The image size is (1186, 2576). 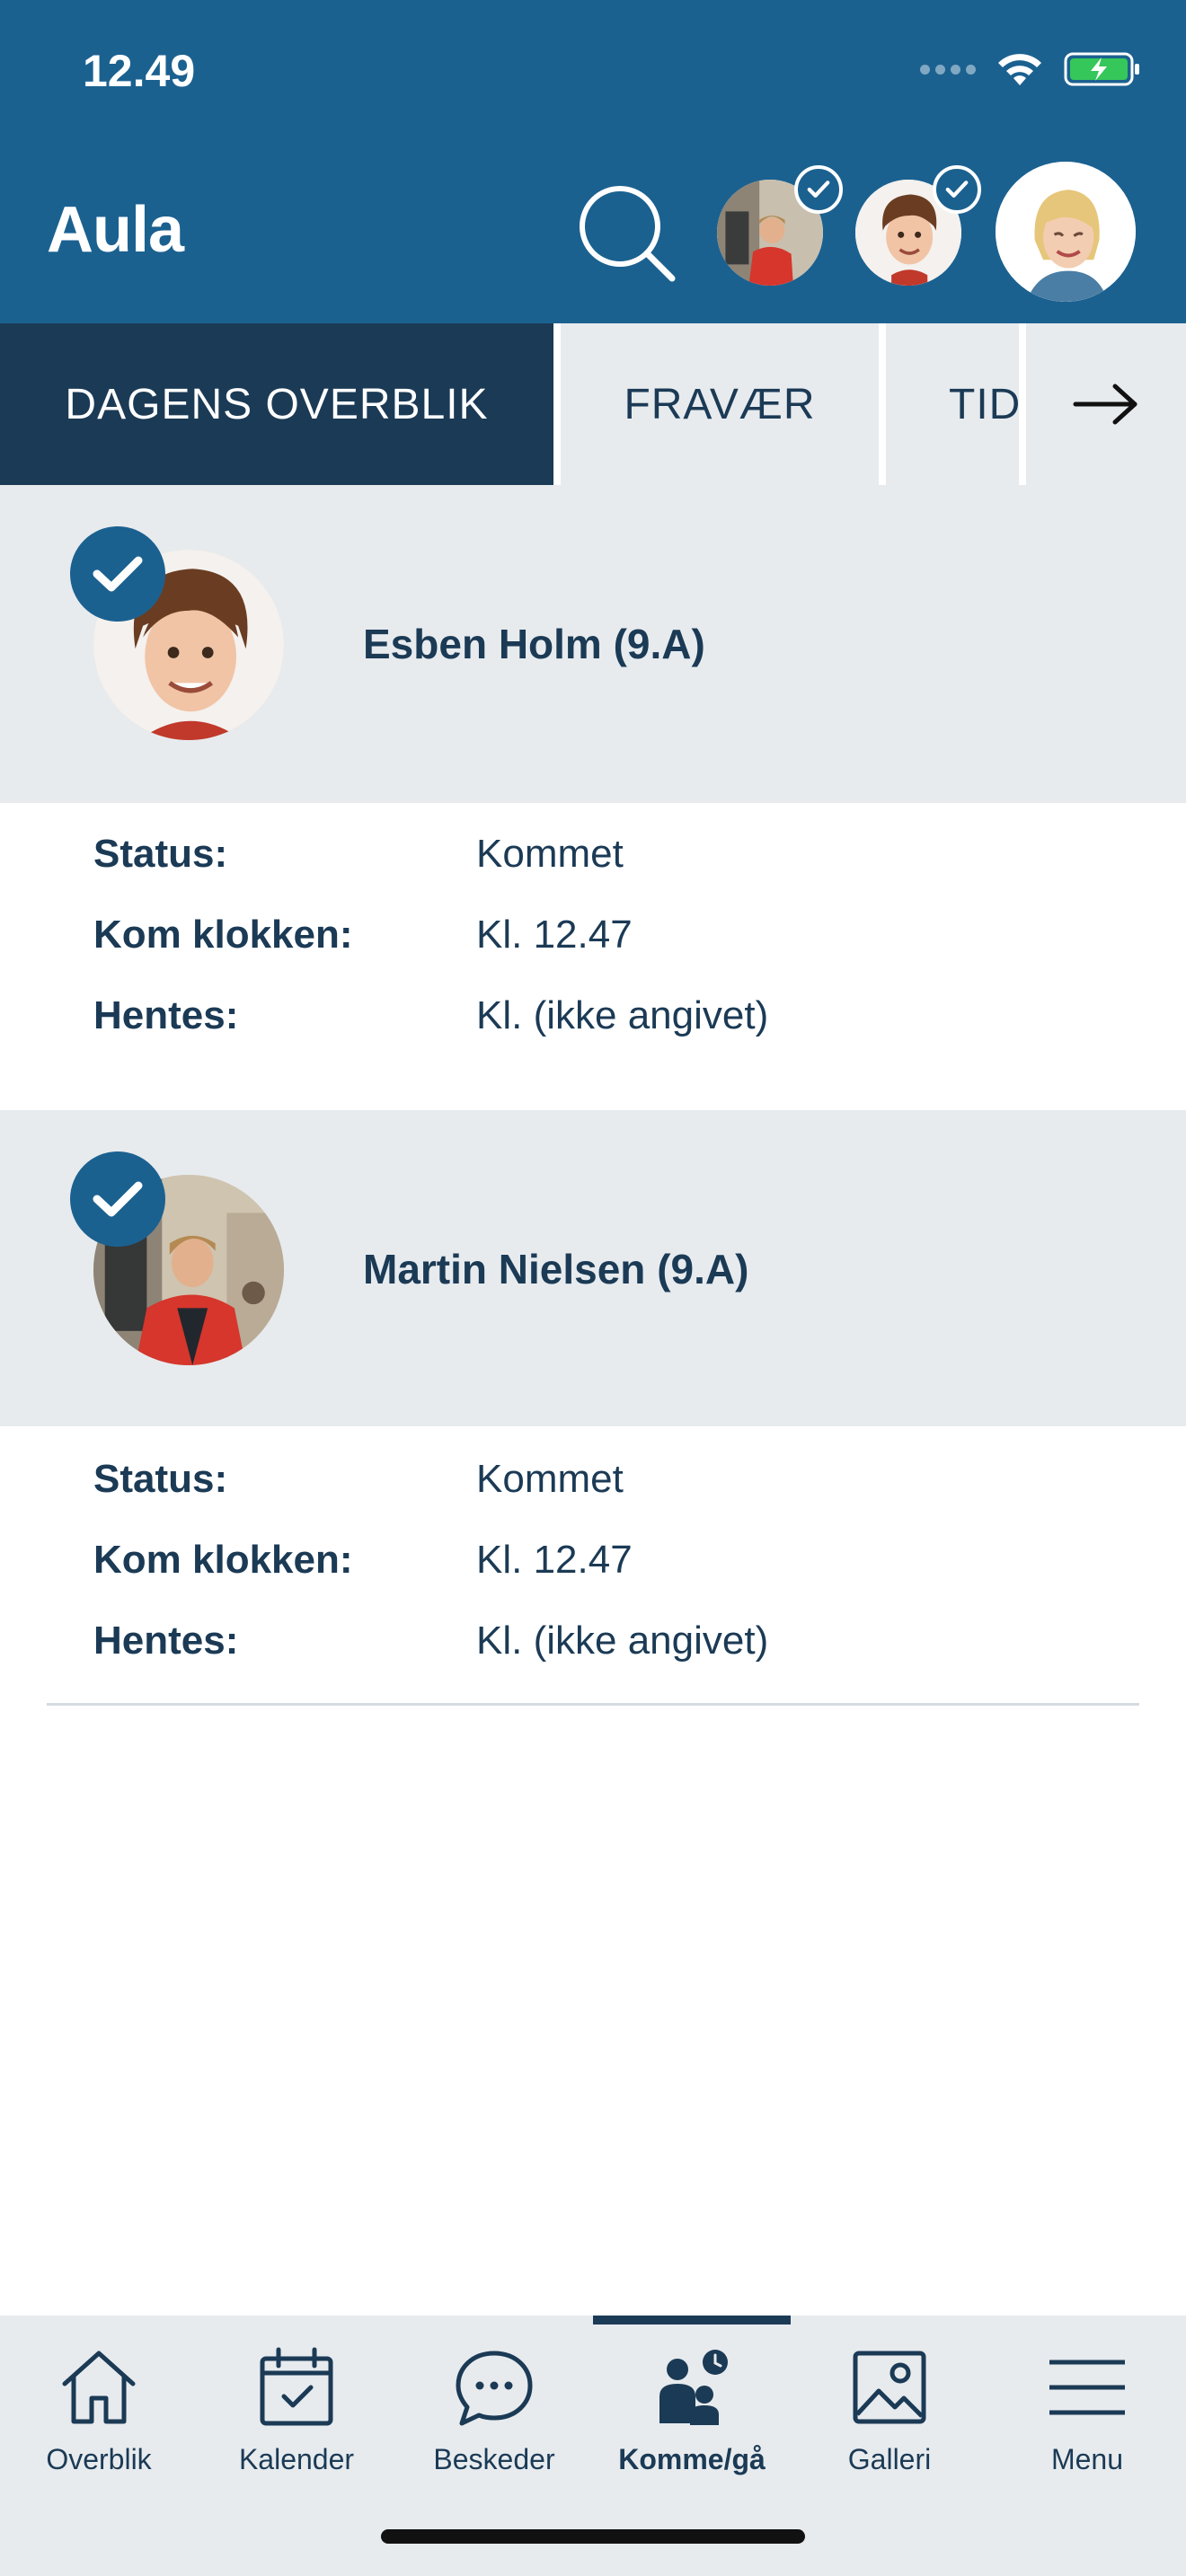 I want to click on calendar-icon, so click(x=296, y=2386).